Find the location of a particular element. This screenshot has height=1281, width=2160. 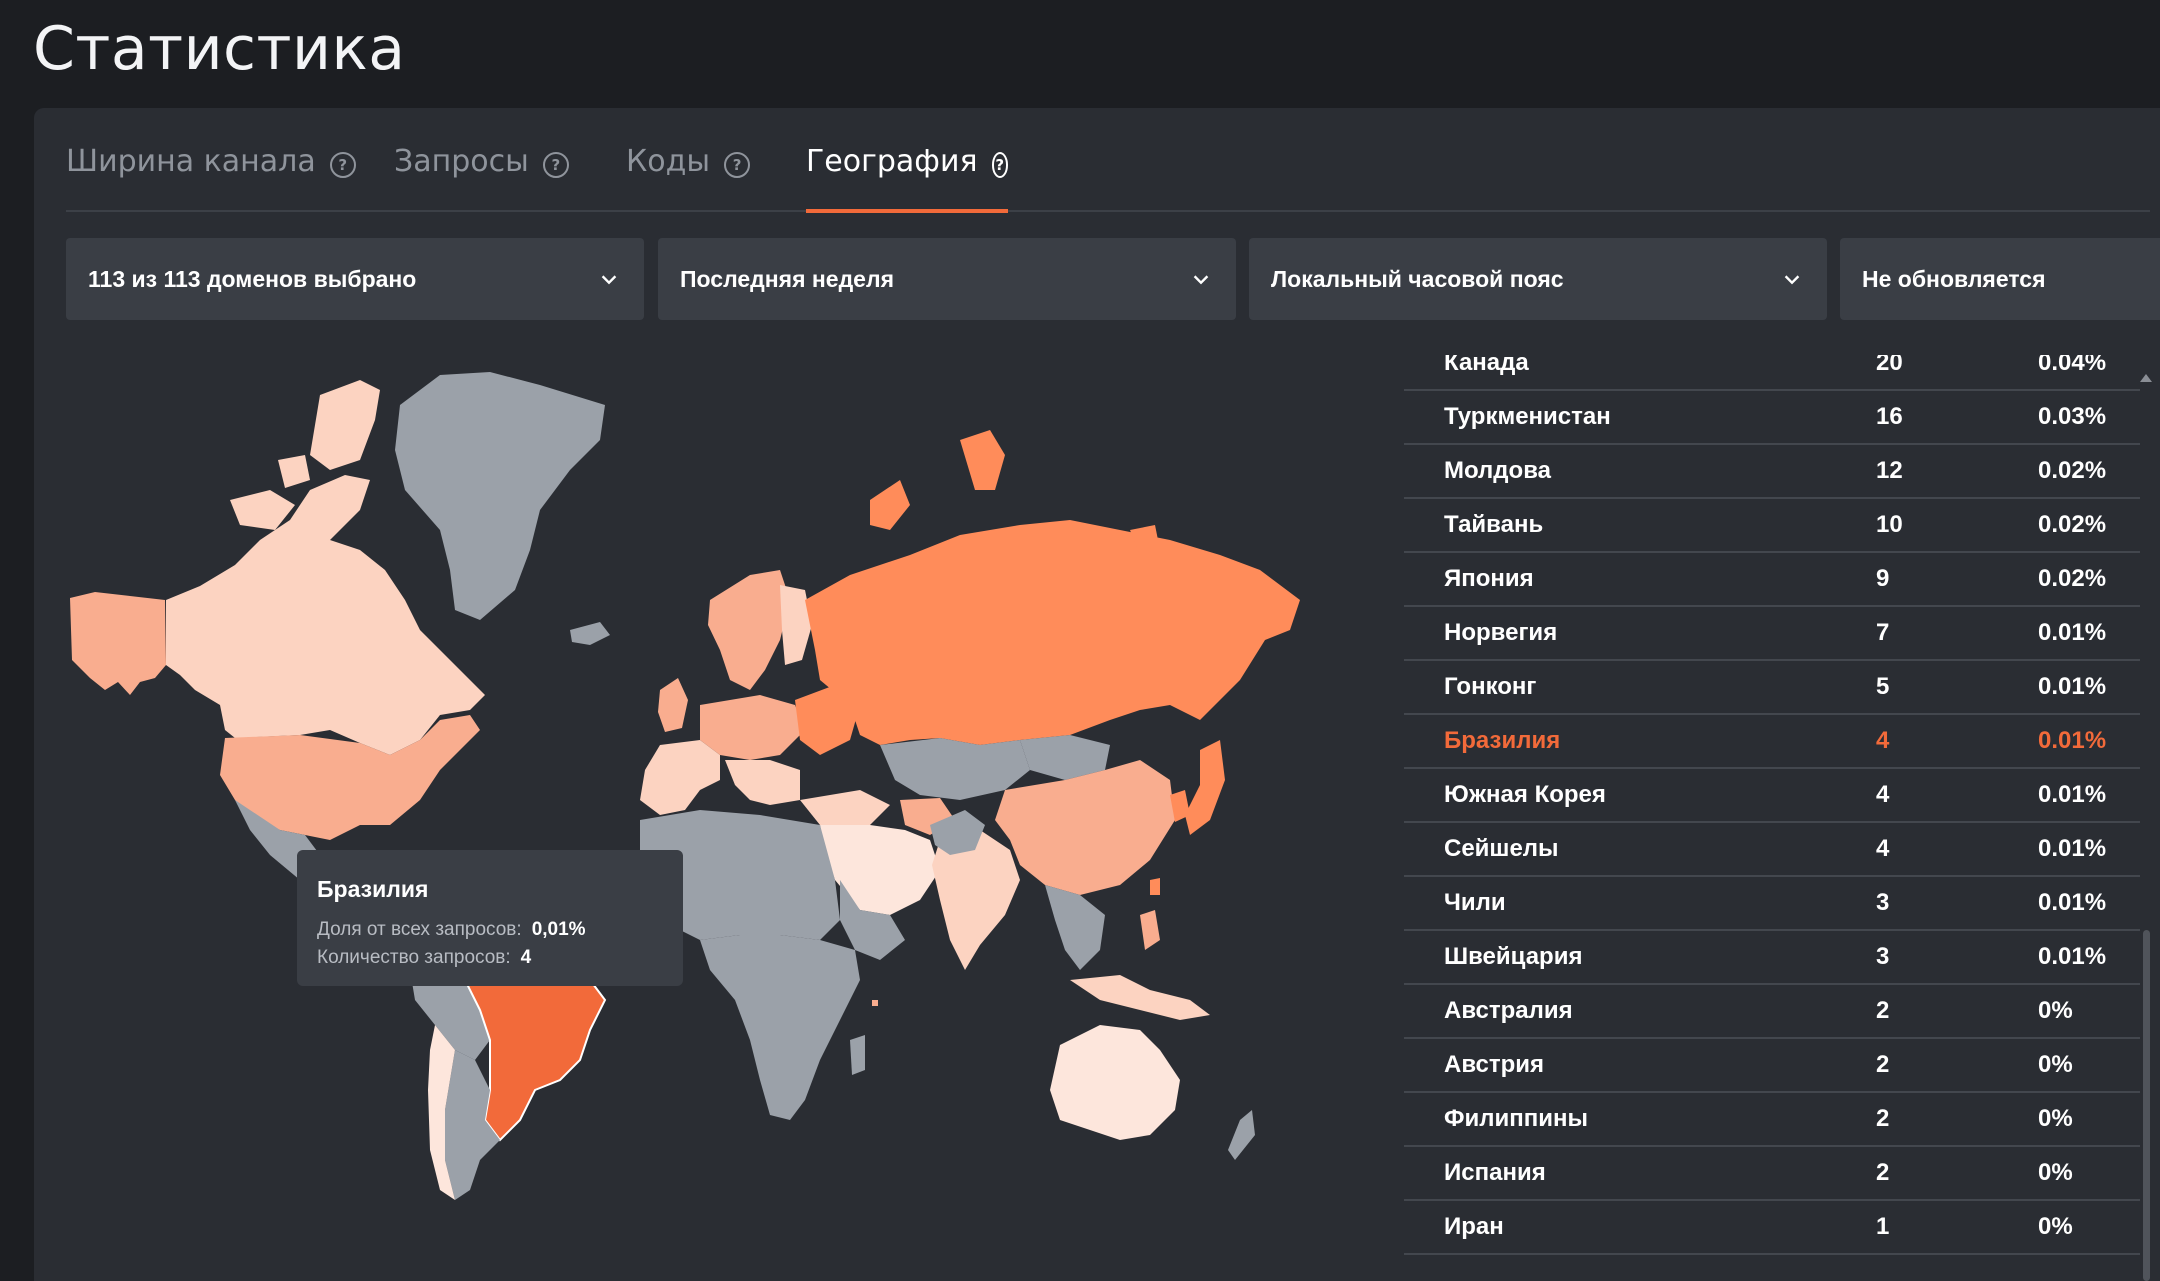

map-country-africa-central is located at coordinates (780, 1027).